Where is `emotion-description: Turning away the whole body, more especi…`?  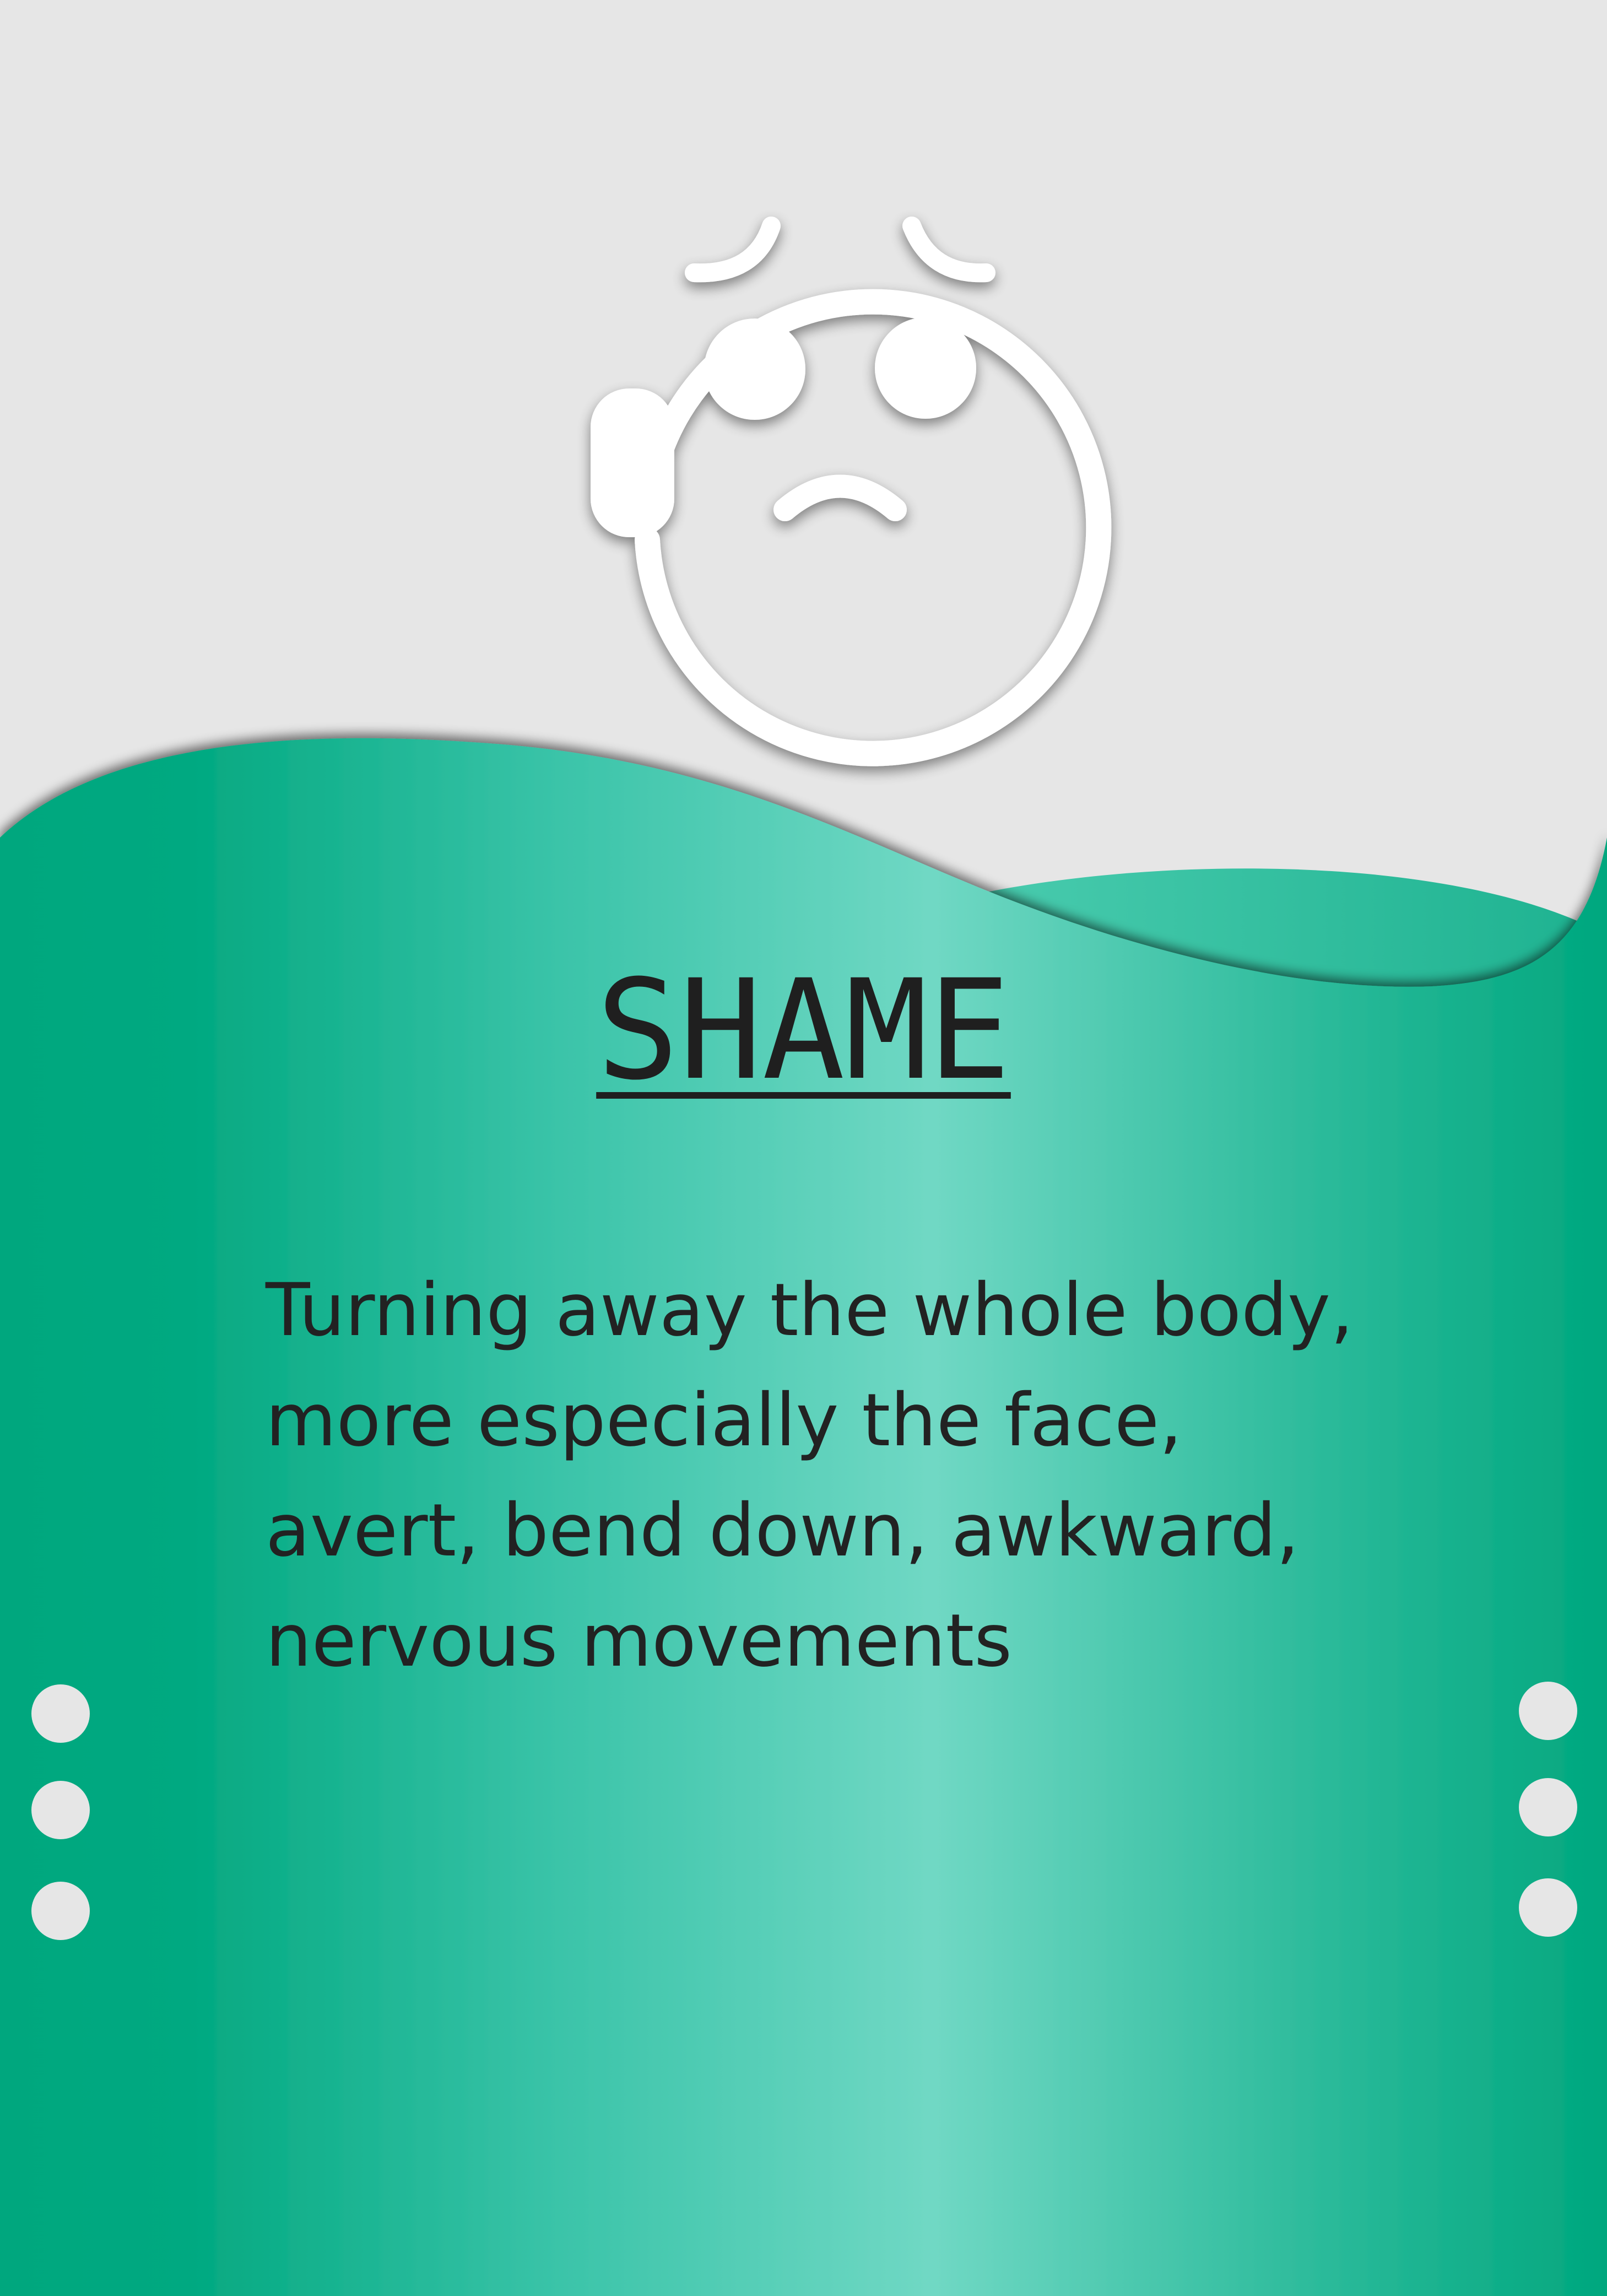 emotion-description: Turning away the whole body, more especi… is located at coordinates (816, 1475).